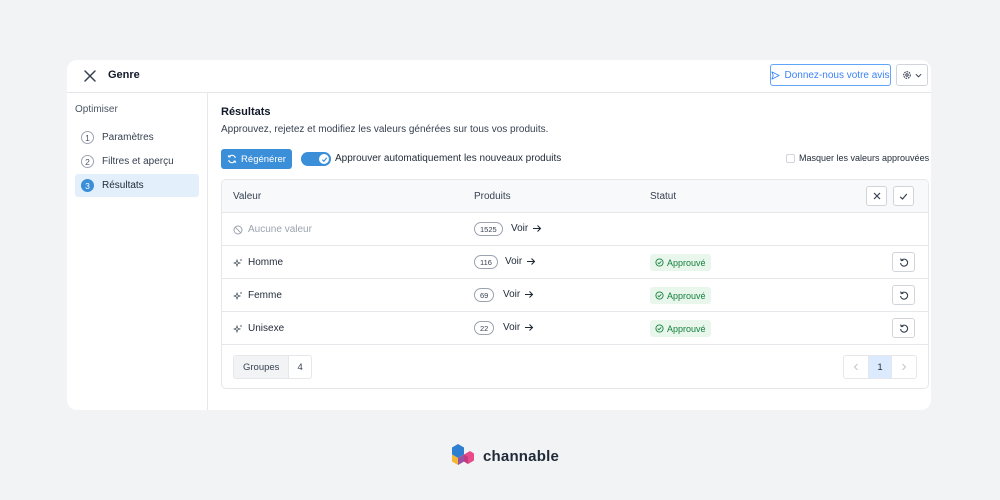 The width and height of the screenshot is (1000, 500). Describe the element at coordinates (87, 137) in the screenshot. I see `step-number: 1` at that location.